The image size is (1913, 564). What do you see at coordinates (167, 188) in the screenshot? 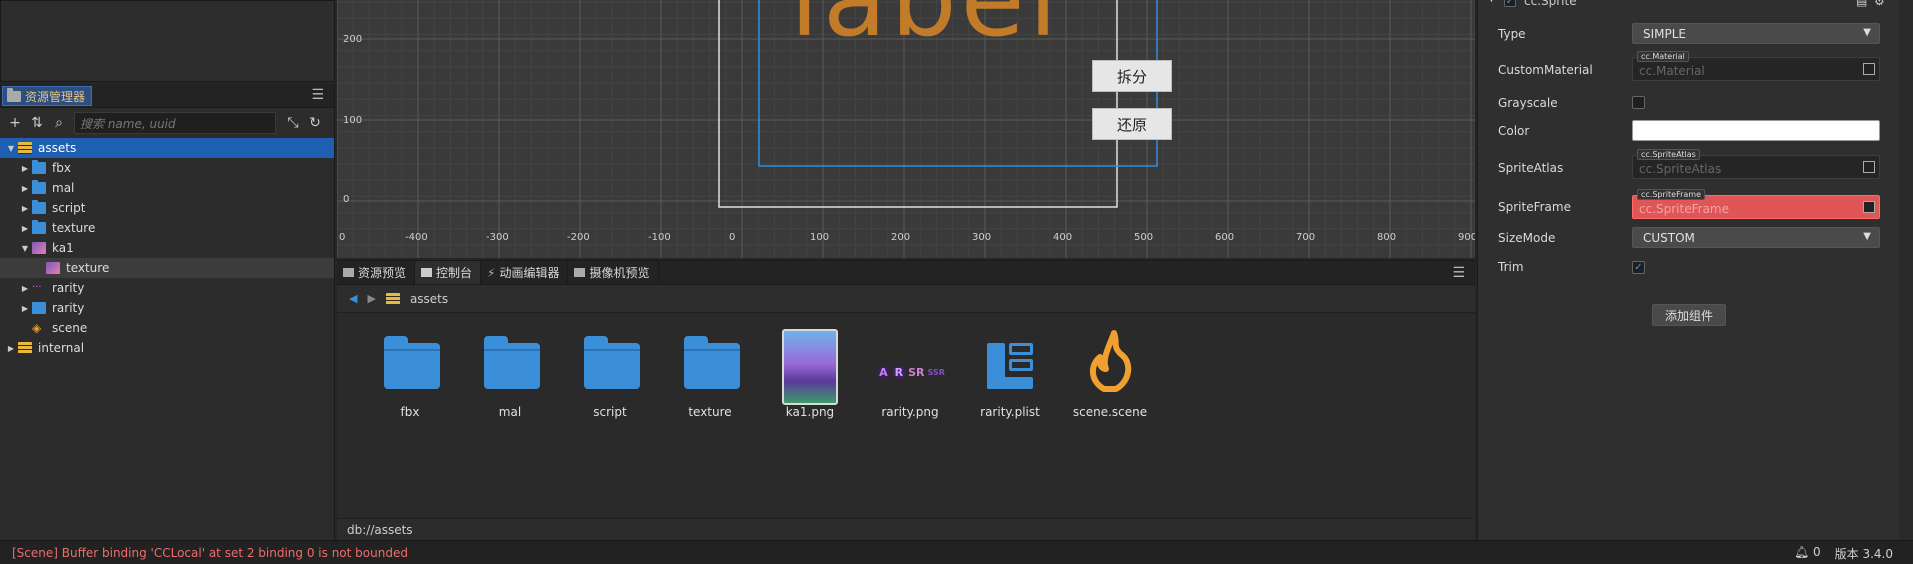
I see `tree-item: ▶ mal` at bounding box center [167, 188].